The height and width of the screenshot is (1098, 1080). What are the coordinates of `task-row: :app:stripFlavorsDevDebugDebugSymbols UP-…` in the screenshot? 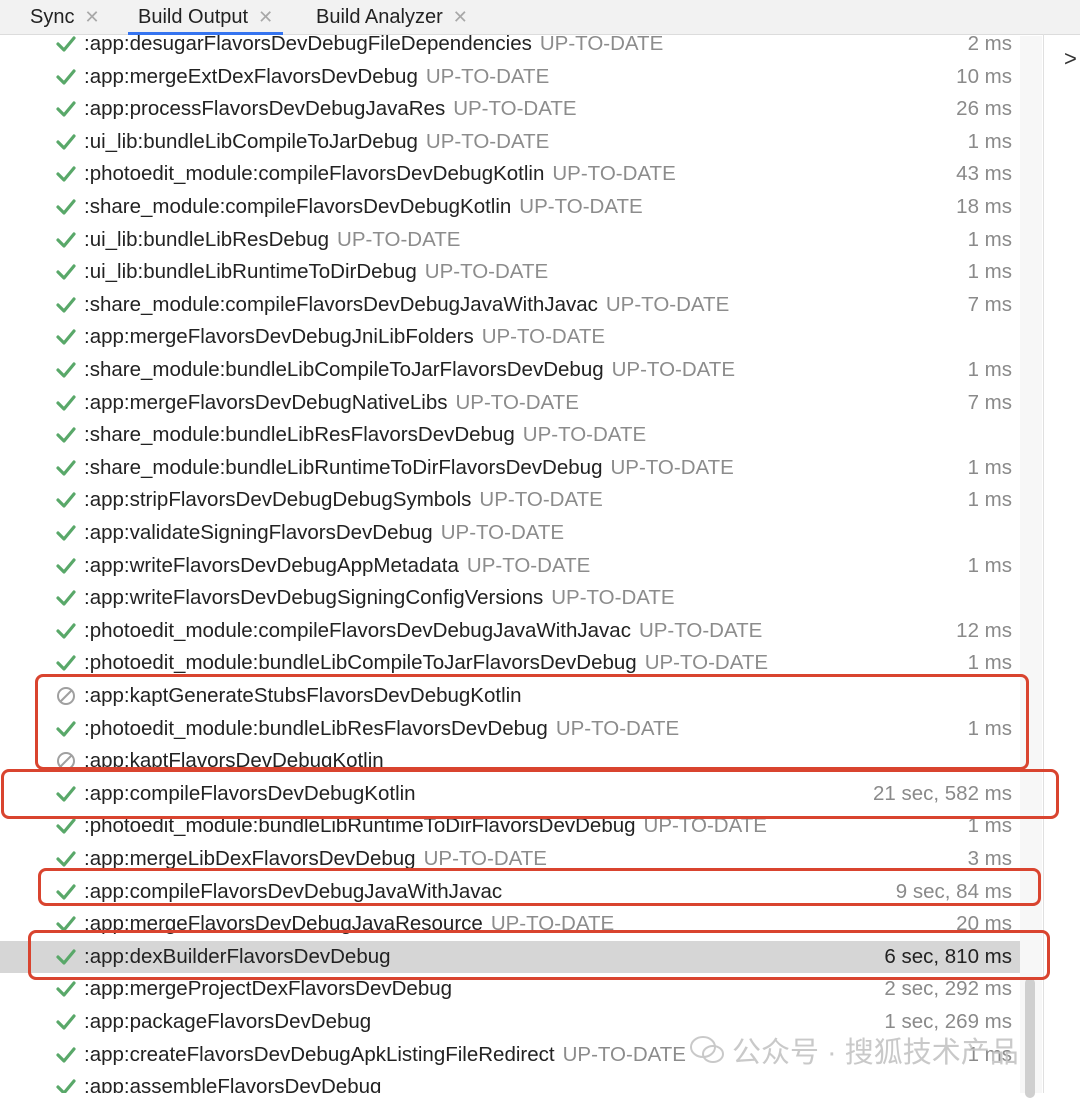 It's located at (510, 500).